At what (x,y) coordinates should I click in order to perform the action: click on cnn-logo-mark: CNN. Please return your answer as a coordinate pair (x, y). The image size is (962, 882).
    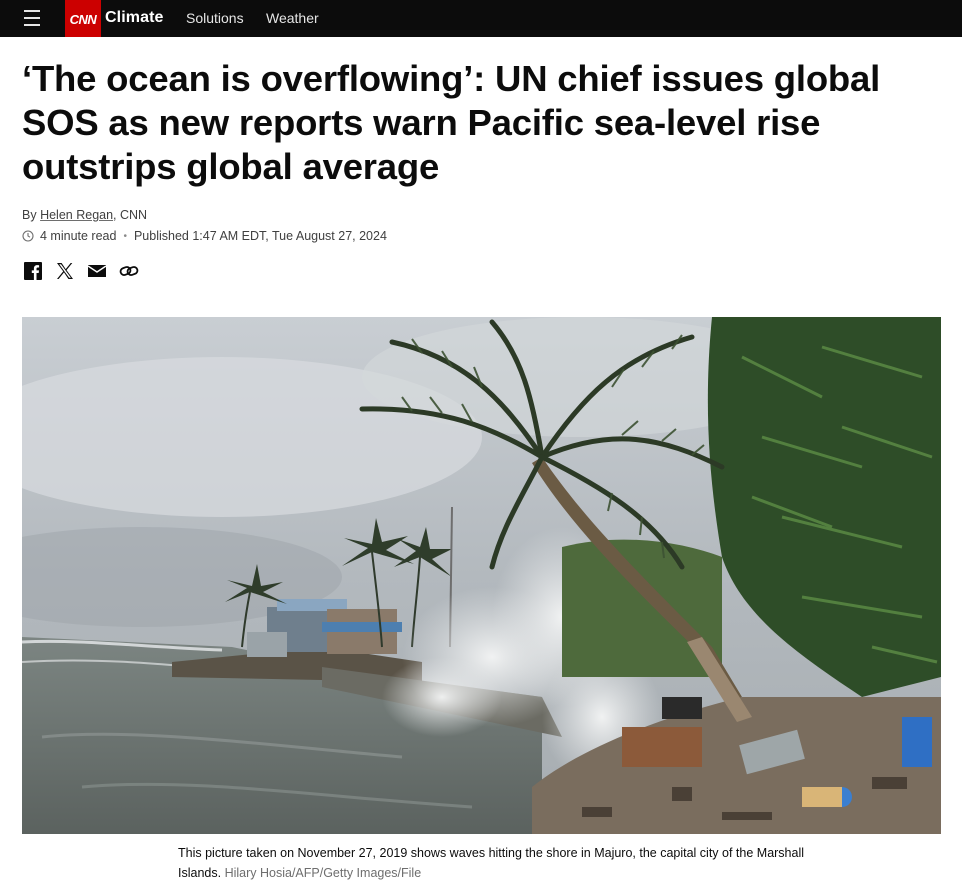
    Looking at the image, I should click on (84, 19).